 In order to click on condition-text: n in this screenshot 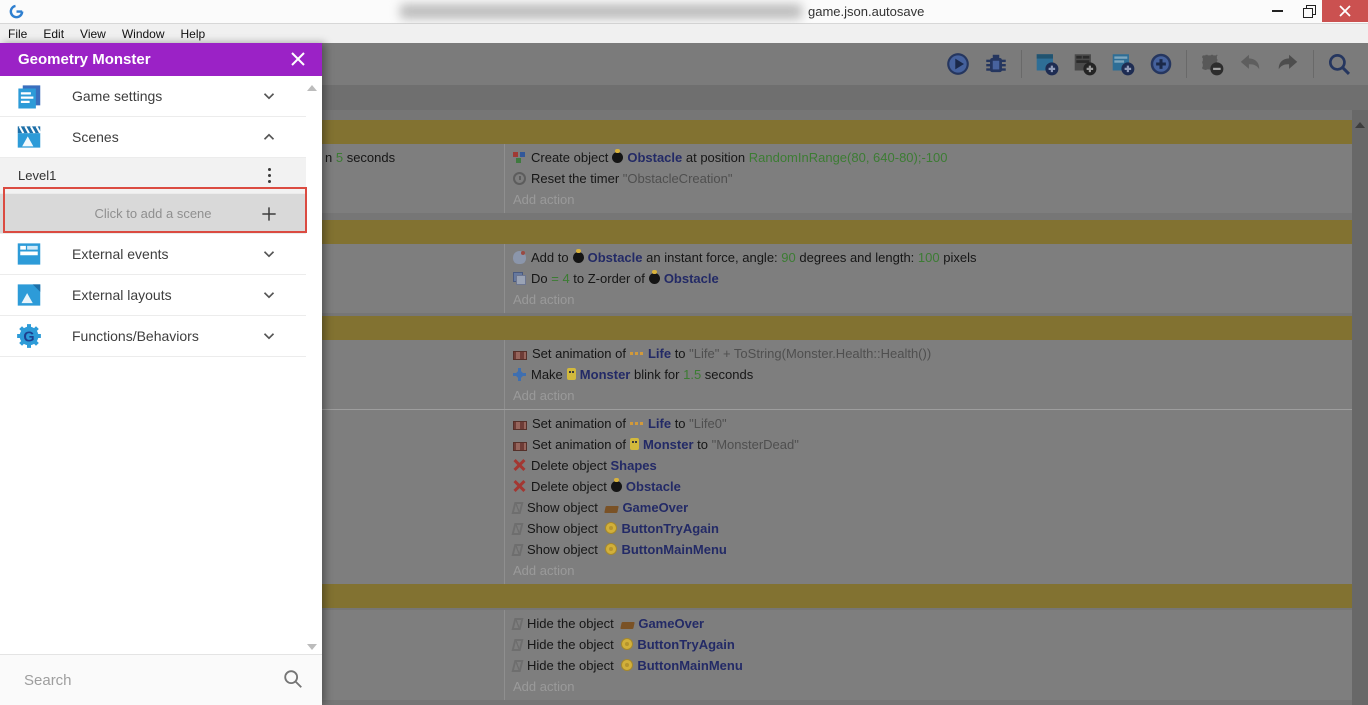, I will do `click(330, 157)`.